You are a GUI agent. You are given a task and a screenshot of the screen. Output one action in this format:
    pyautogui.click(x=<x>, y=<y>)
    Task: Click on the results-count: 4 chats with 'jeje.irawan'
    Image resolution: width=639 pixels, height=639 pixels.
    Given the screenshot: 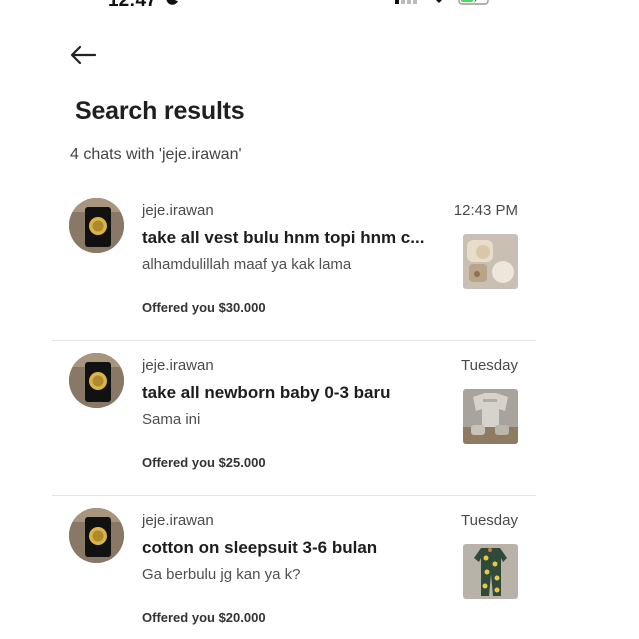 What is the action you would take?
    pyautogui.click(x=156, y=154)
    